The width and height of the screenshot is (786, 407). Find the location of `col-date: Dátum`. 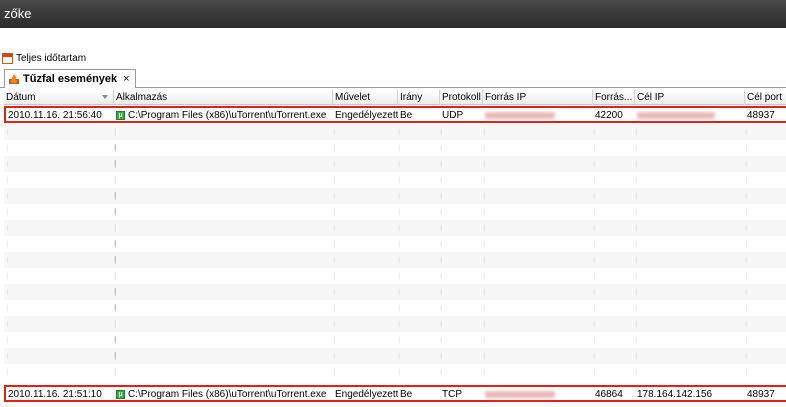

col-date: Dátum is located at coordinates (59, 97).